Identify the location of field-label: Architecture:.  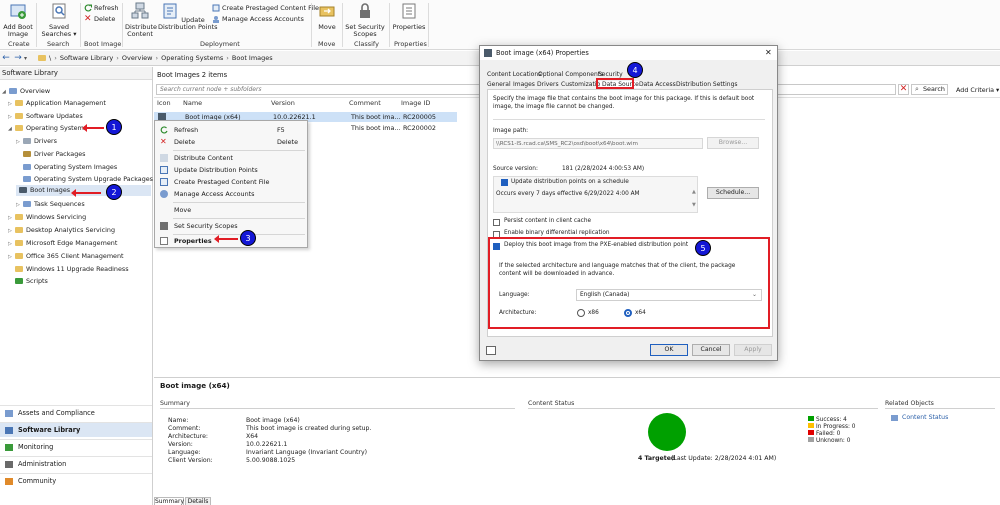
(188, 436).